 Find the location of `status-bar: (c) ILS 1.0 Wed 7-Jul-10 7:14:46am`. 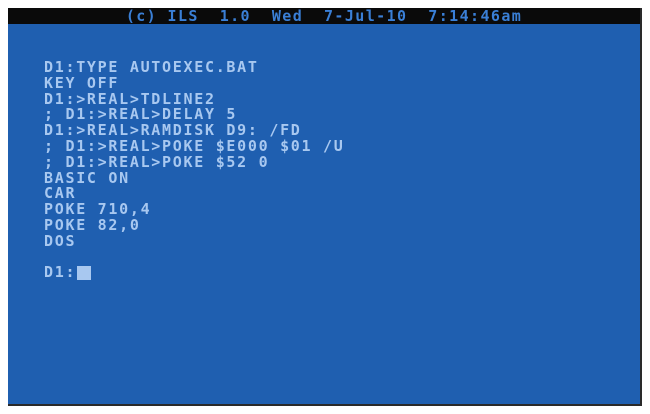

status-bar: (c) ILS 1.0 Wed 7-Jul-10 7:14:46am is located at coordinates (324, 16).